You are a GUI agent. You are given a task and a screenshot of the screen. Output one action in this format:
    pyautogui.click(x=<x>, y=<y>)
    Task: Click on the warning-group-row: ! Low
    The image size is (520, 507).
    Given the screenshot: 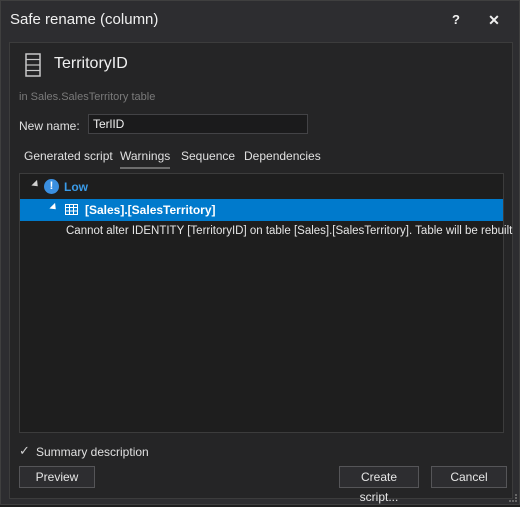 What is the action you would take?
    pyautogui.click(x=261, y=187)
    